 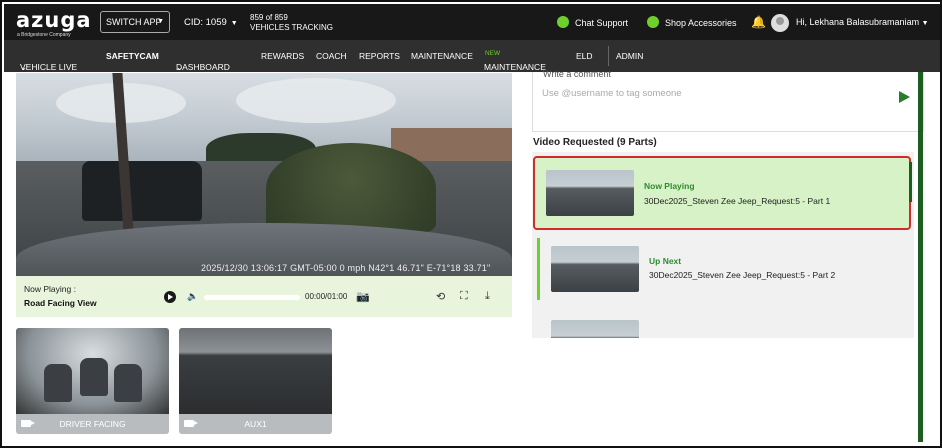 I want to click on chat-support-label: Chat Support, so click(x=602, y=23).